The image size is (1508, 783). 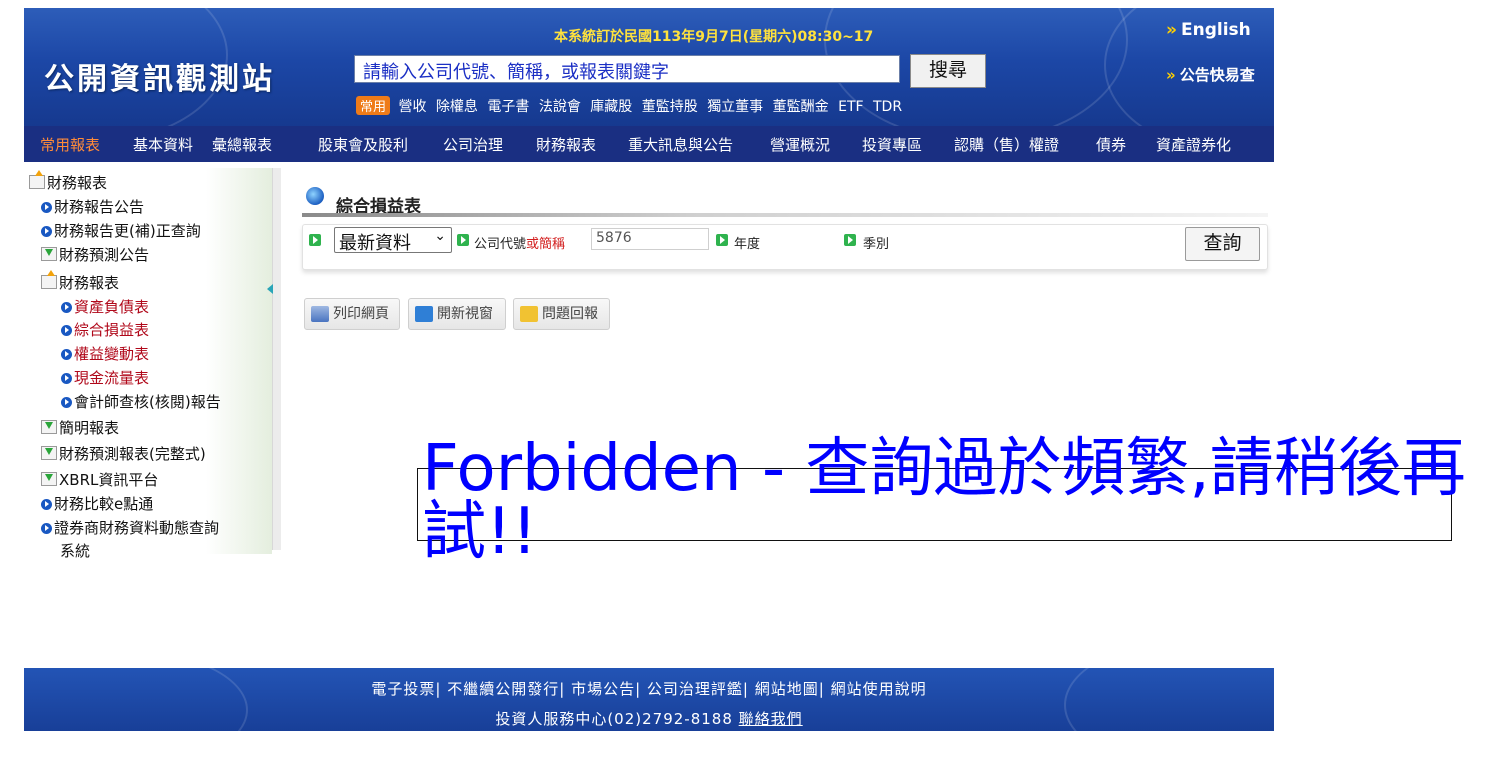 What do you see at coordinates (627, 69) in the screenshot?
I see `search-input: 請輸入公司代號、簡稱，或報表關鍵字` at bounding box center [627, 69].